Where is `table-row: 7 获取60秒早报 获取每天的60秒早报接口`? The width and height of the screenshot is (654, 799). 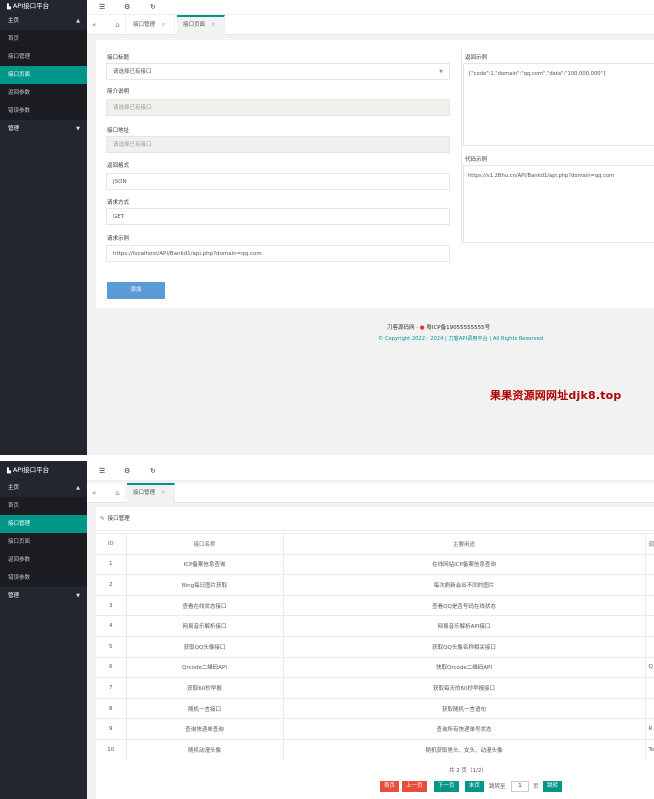 table-row: 7 获取60秒早报 获取每天的60秒早报接口 is located at coordinates (375, 688).